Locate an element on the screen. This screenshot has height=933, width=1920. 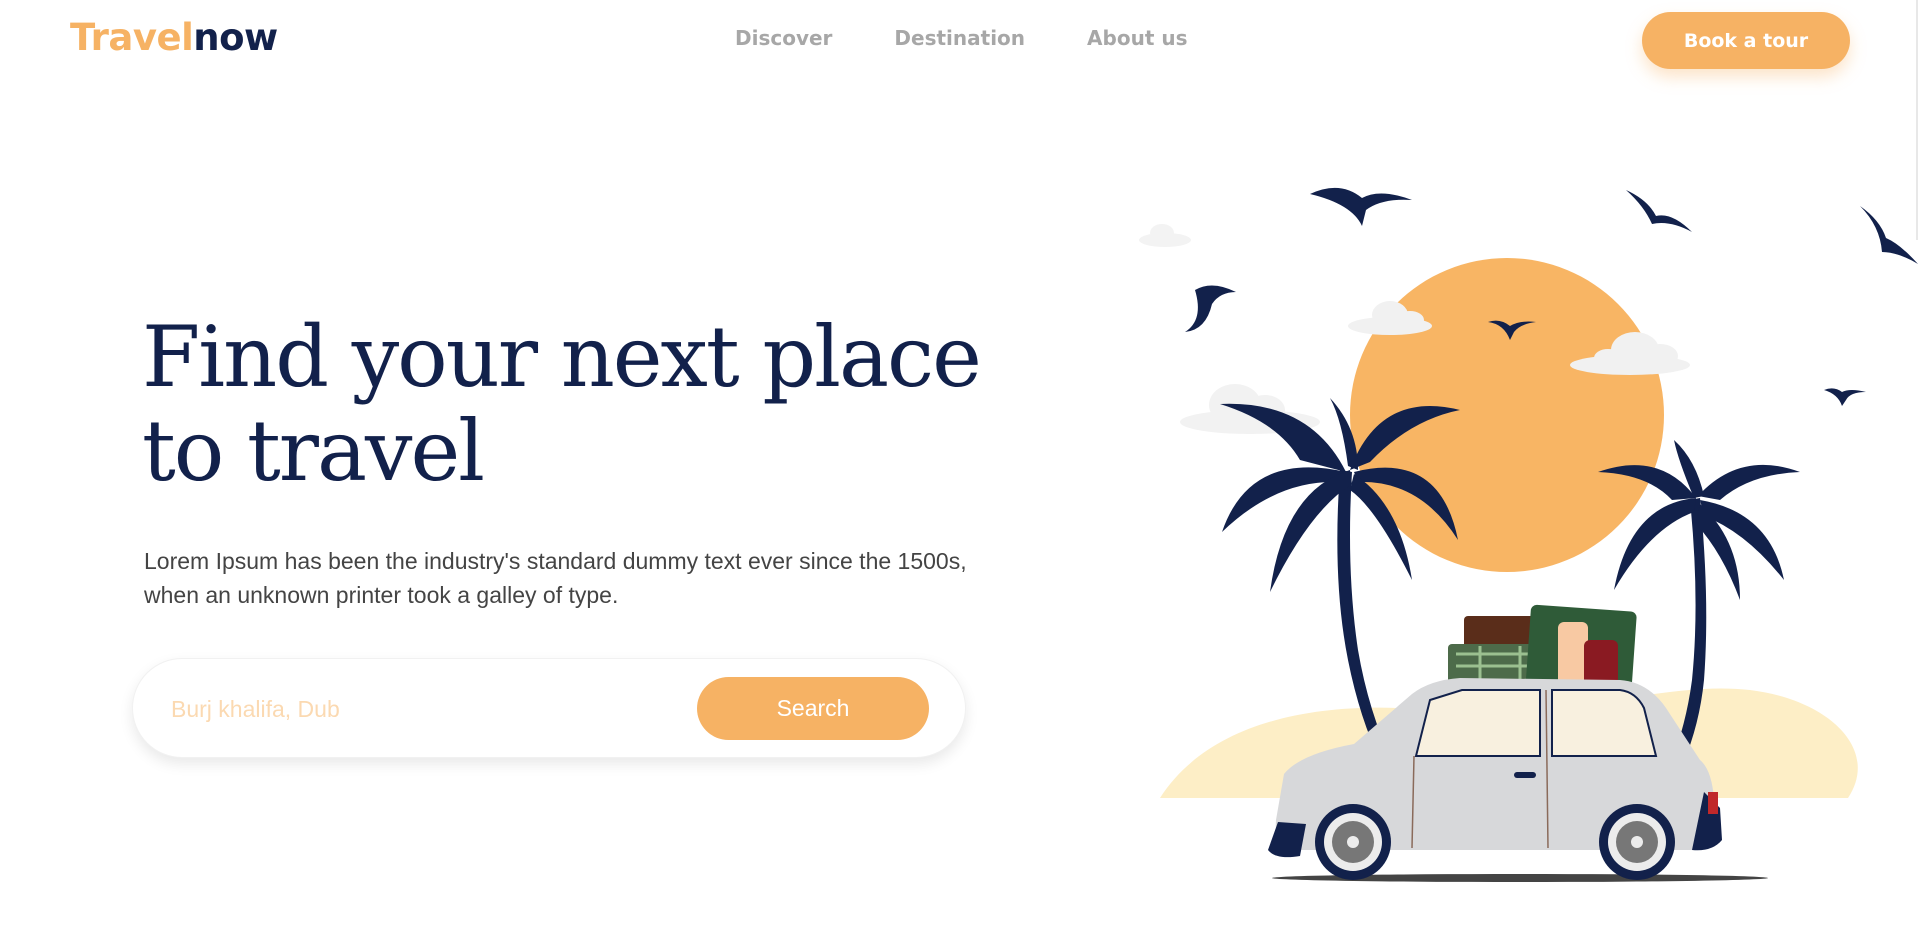
logo-part-travel: Travel is located at coordinates (132, 37).